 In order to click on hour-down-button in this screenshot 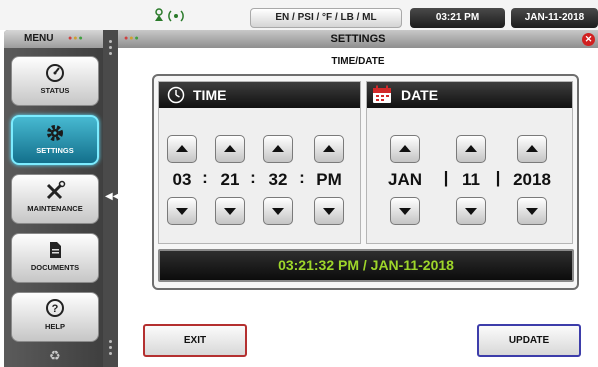, I will do `click(182, 211)`.